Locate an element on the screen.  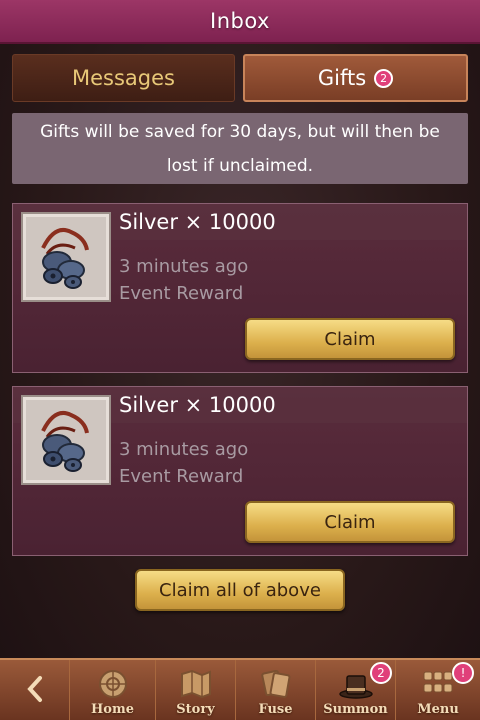
nav-story-label: Story is located at coordinates (195, 709).